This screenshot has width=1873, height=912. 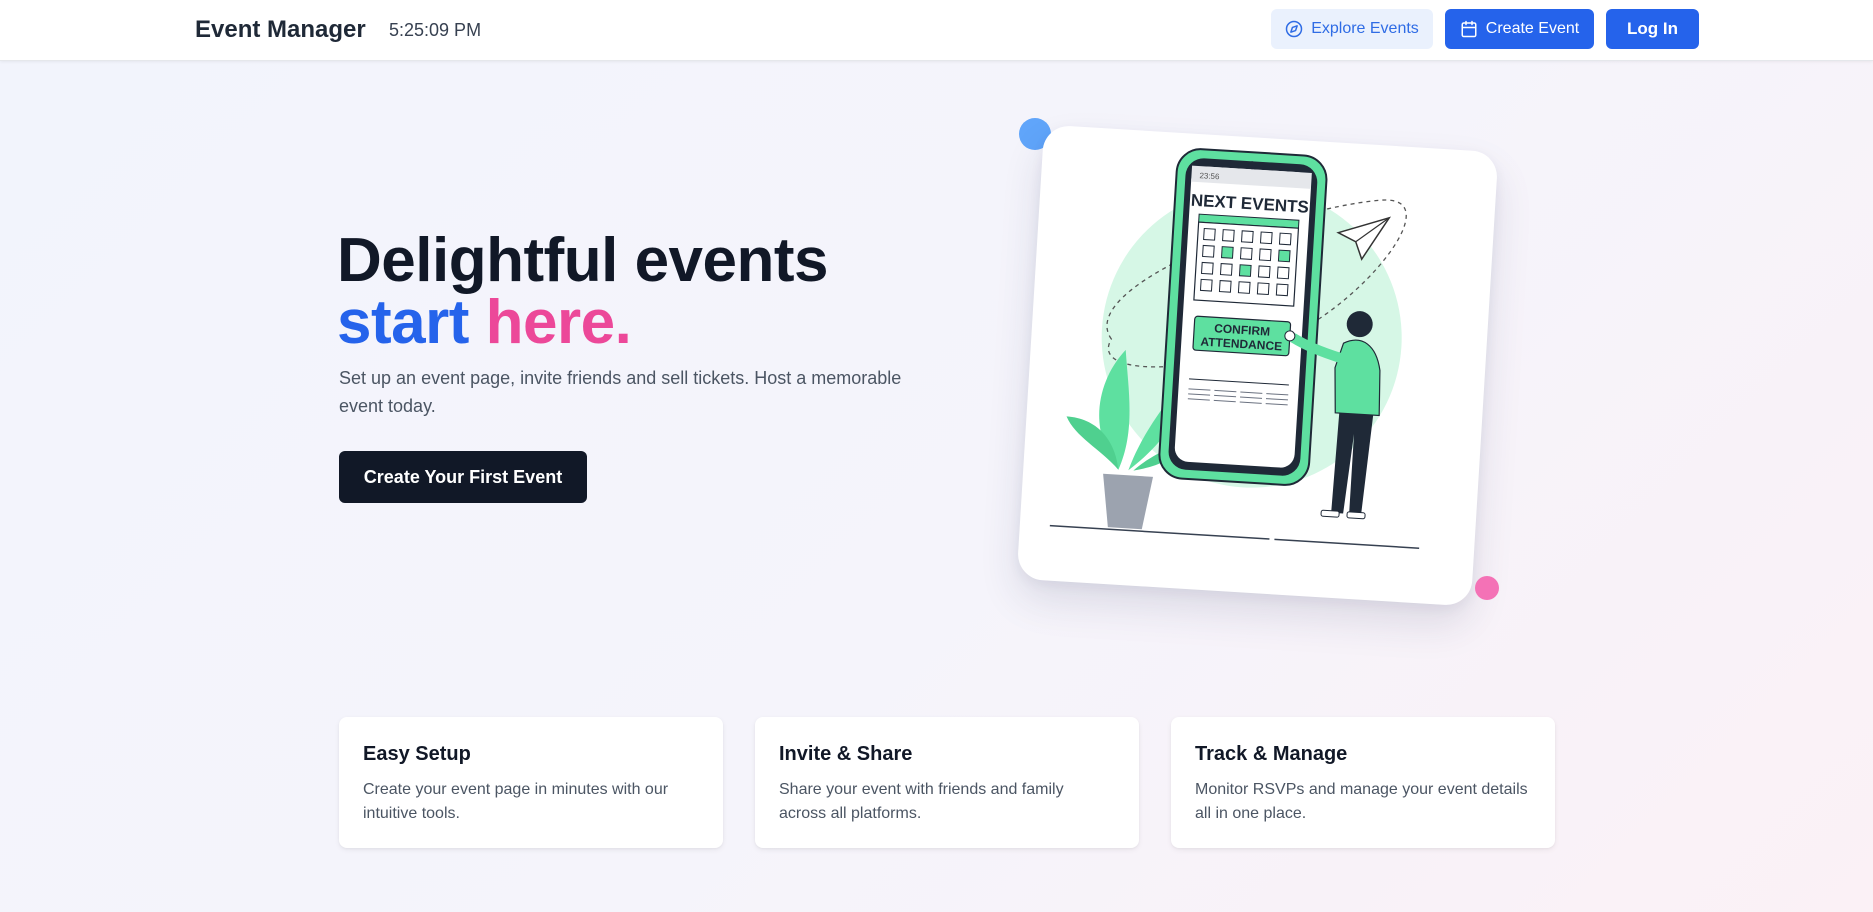 What do you see at coordinates (280, 30) in the screenshot?
I see `brand-title: Event Manager` at bounding box center [280, 30].